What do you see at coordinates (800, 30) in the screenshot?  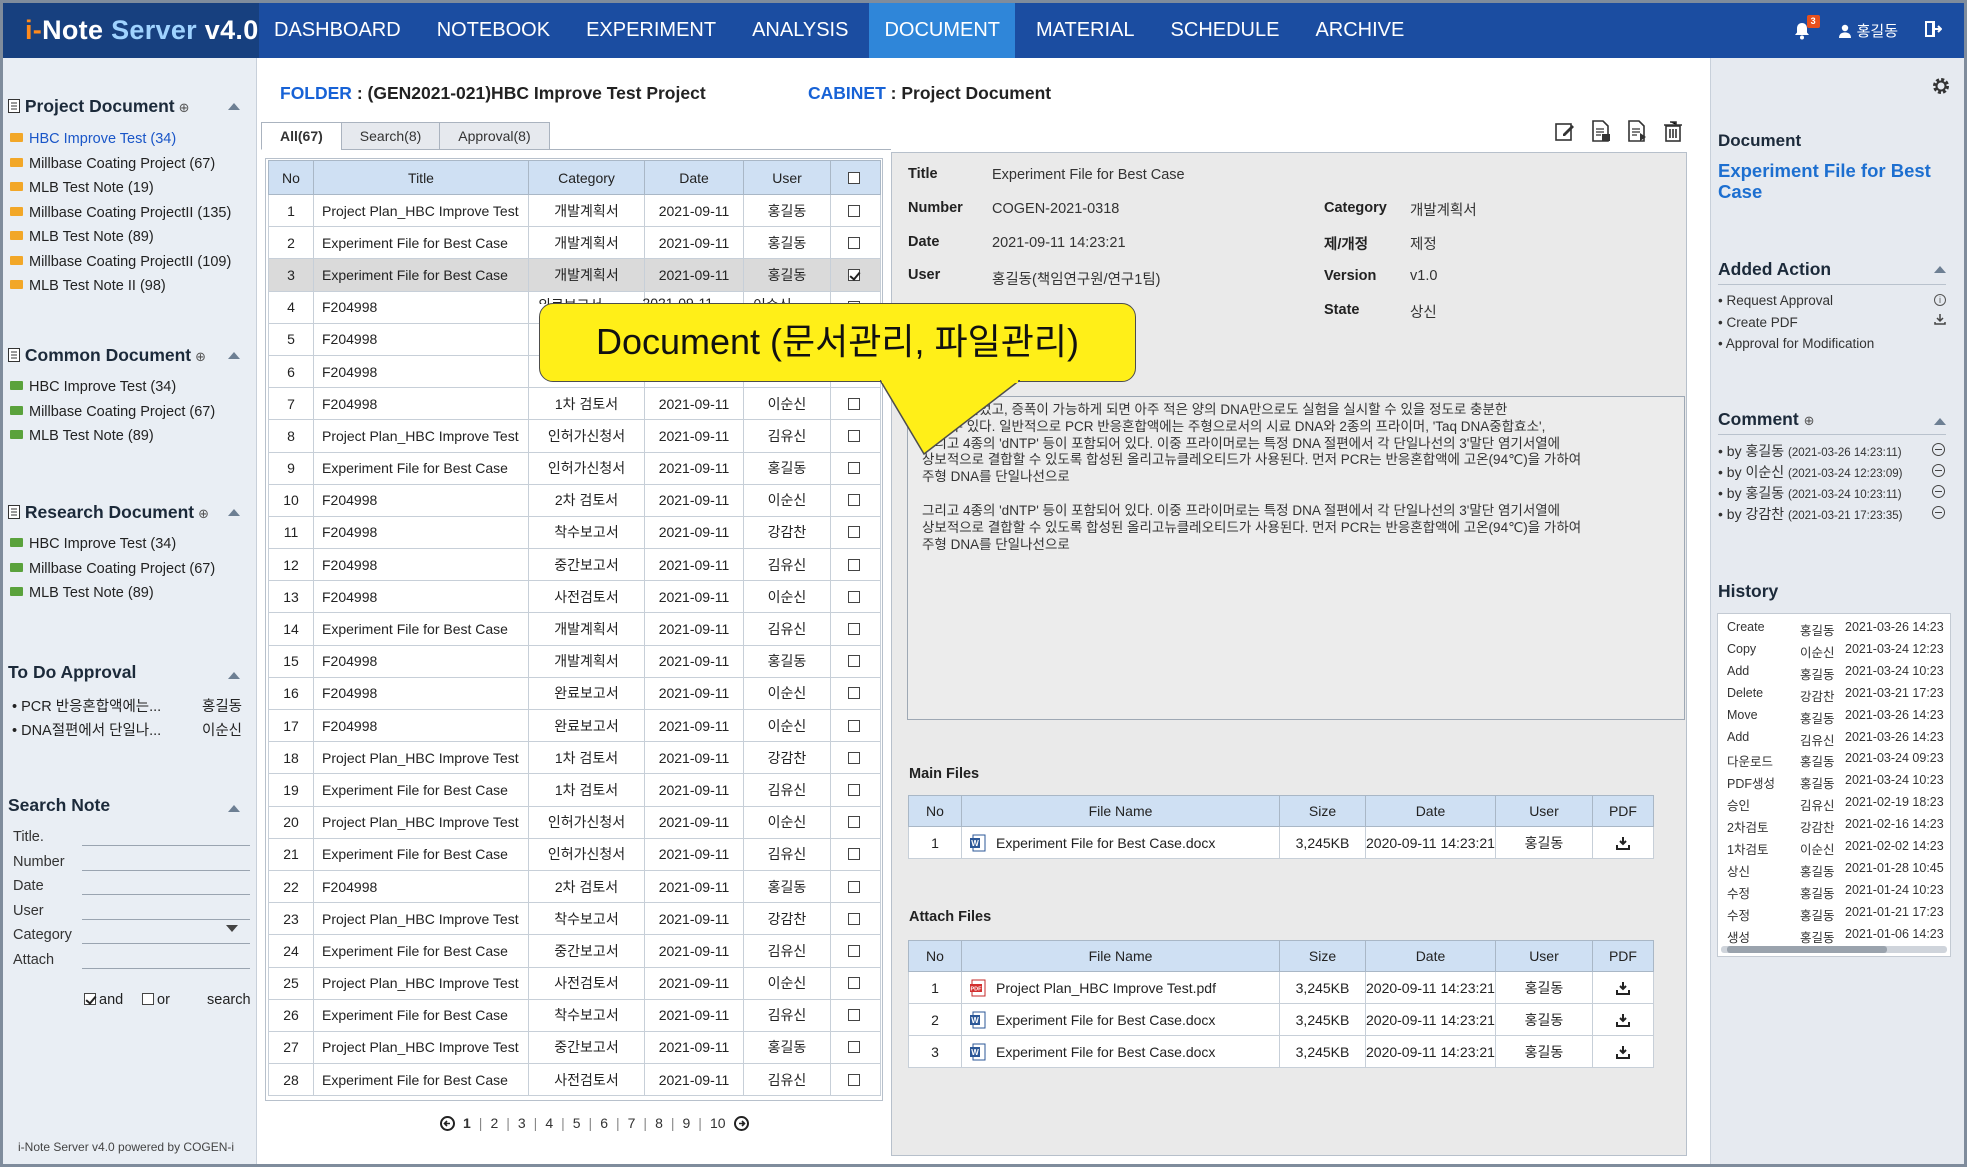 I see `nav-analysis: ANALYSIS` at bounding box center [800, 30].